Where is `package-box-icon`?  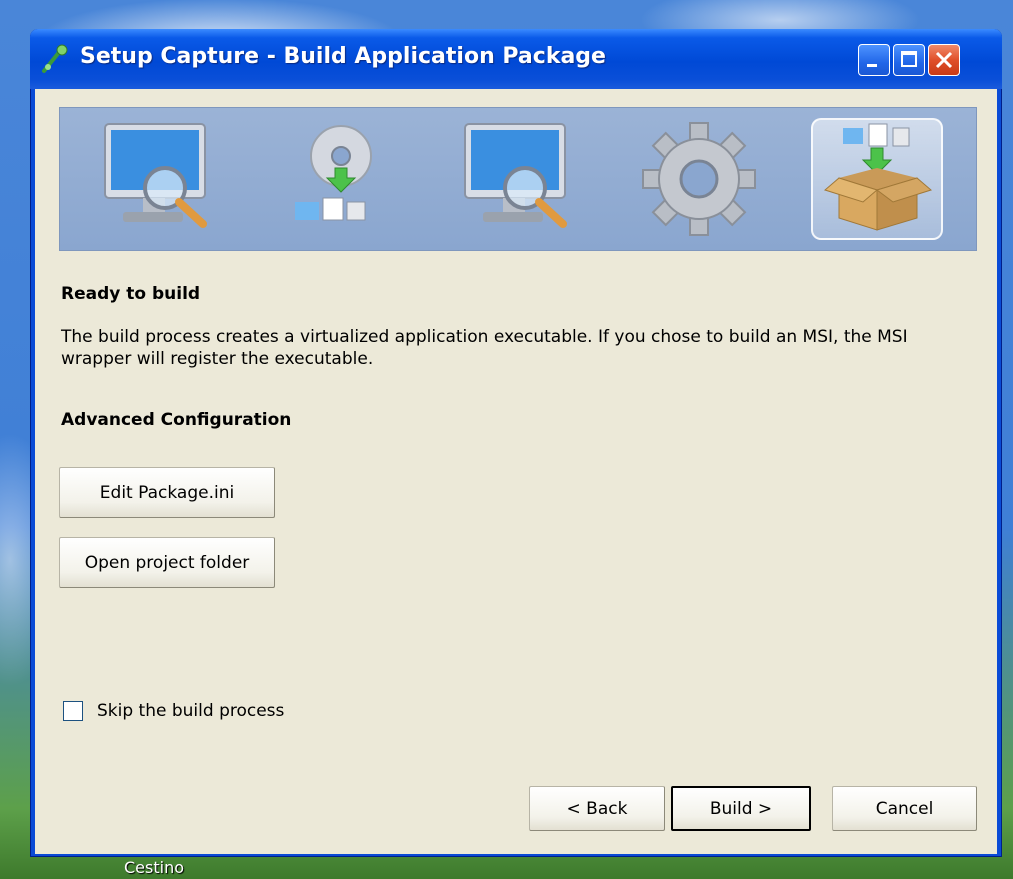
package-box-icon is located at coordinates (878, 177).